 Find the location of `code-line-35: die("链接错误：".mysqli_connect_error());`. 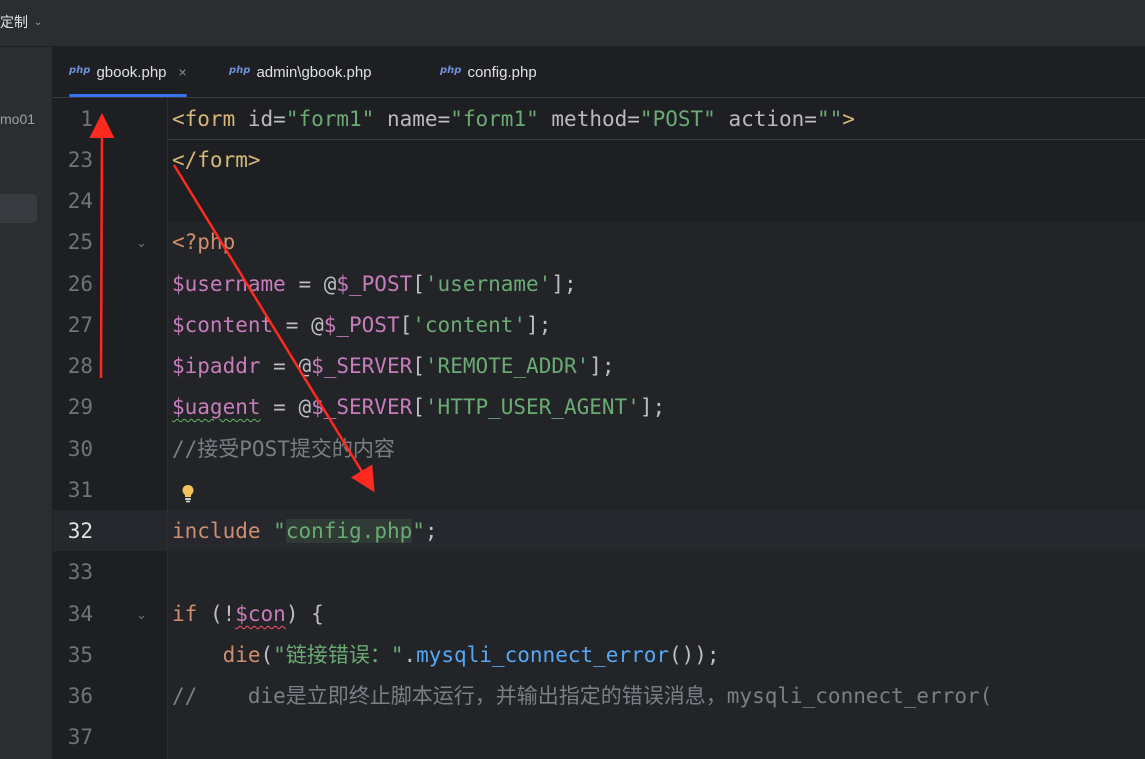

code-line-35: die("链接错误：".mysqli_connect_error()); is located at coordinates (446, 655).